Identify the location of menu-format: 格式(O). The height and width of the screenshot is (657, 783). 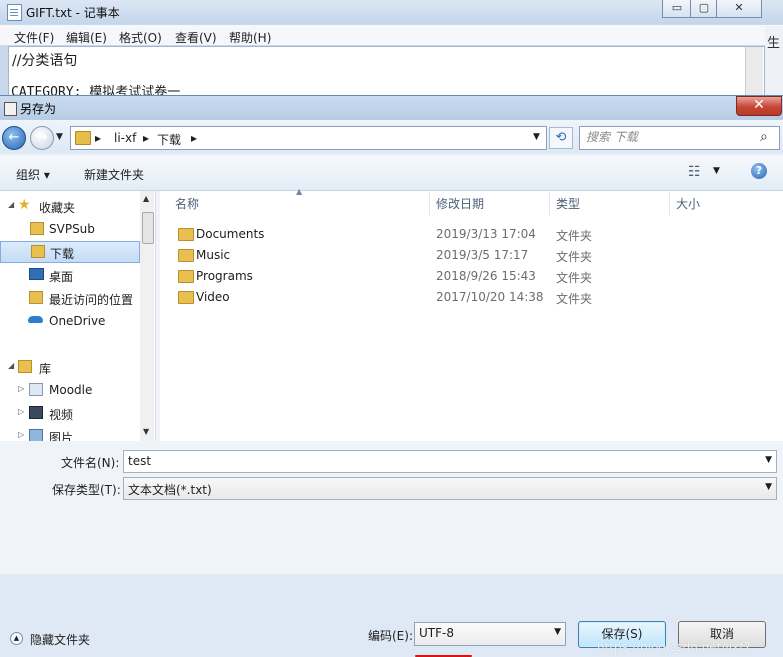
(140, 37).